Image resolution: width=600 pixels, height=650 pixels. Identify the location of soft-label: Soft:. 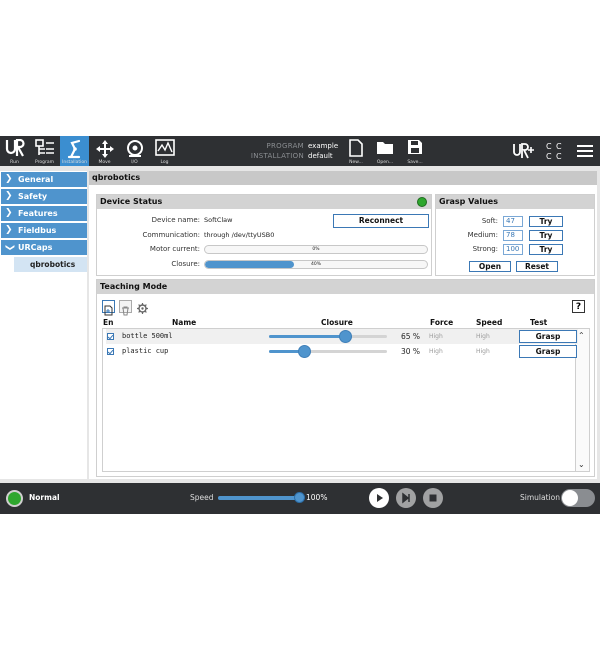
(489, 221).